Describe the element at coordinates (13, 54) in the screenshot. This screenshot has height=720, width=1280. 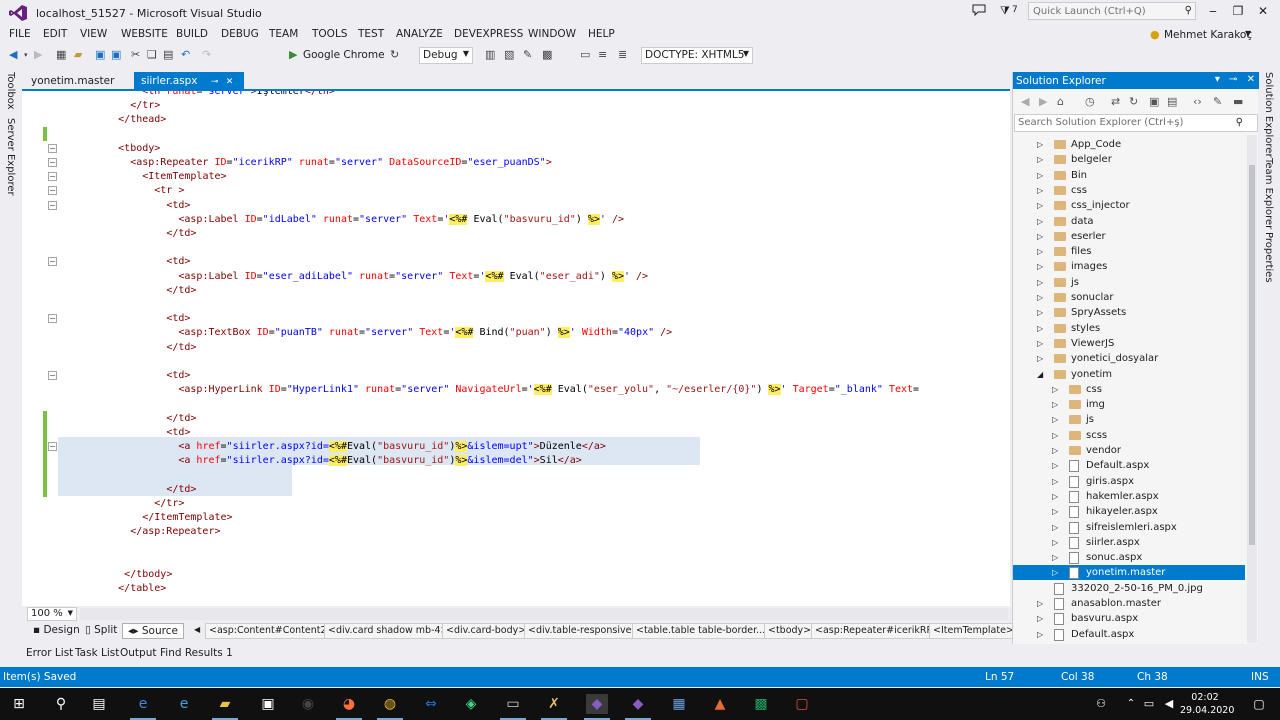
I see `back-icon: ◀` at that location.